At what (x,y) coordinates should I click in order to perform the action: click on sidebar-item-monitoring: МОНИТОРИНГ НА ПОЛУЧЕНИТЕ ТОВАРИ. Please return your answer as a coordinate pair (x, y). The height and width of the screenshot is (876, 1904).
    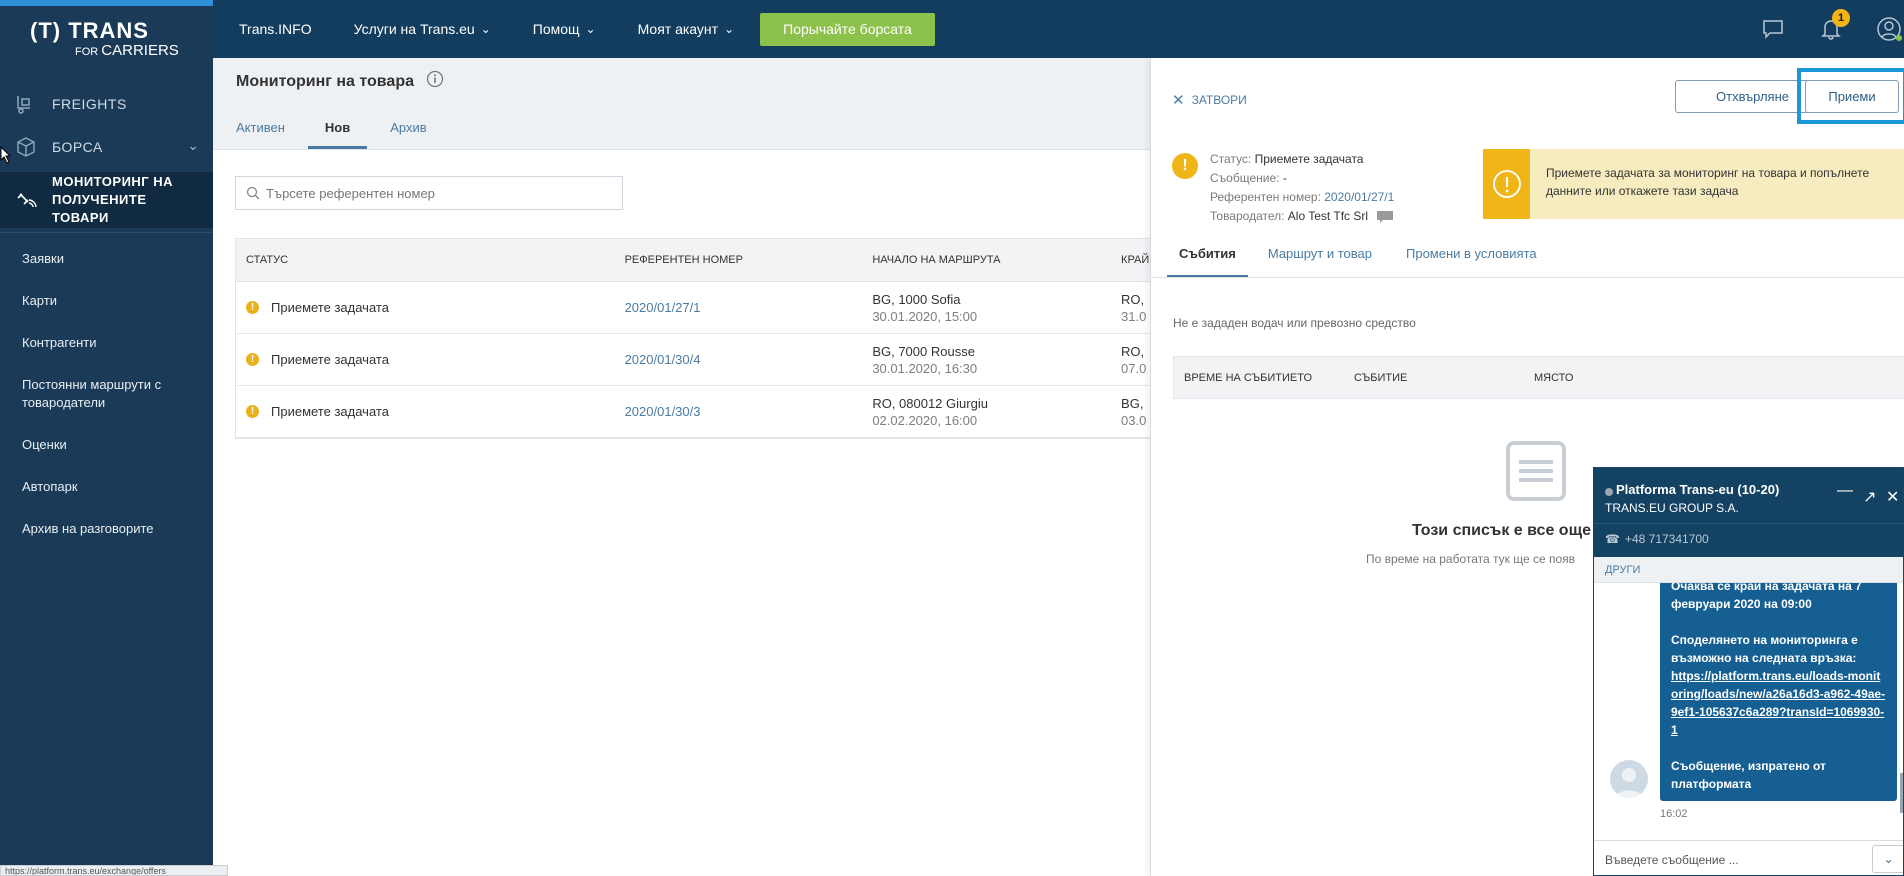
    Looking at the image, I should click on (106, 200).